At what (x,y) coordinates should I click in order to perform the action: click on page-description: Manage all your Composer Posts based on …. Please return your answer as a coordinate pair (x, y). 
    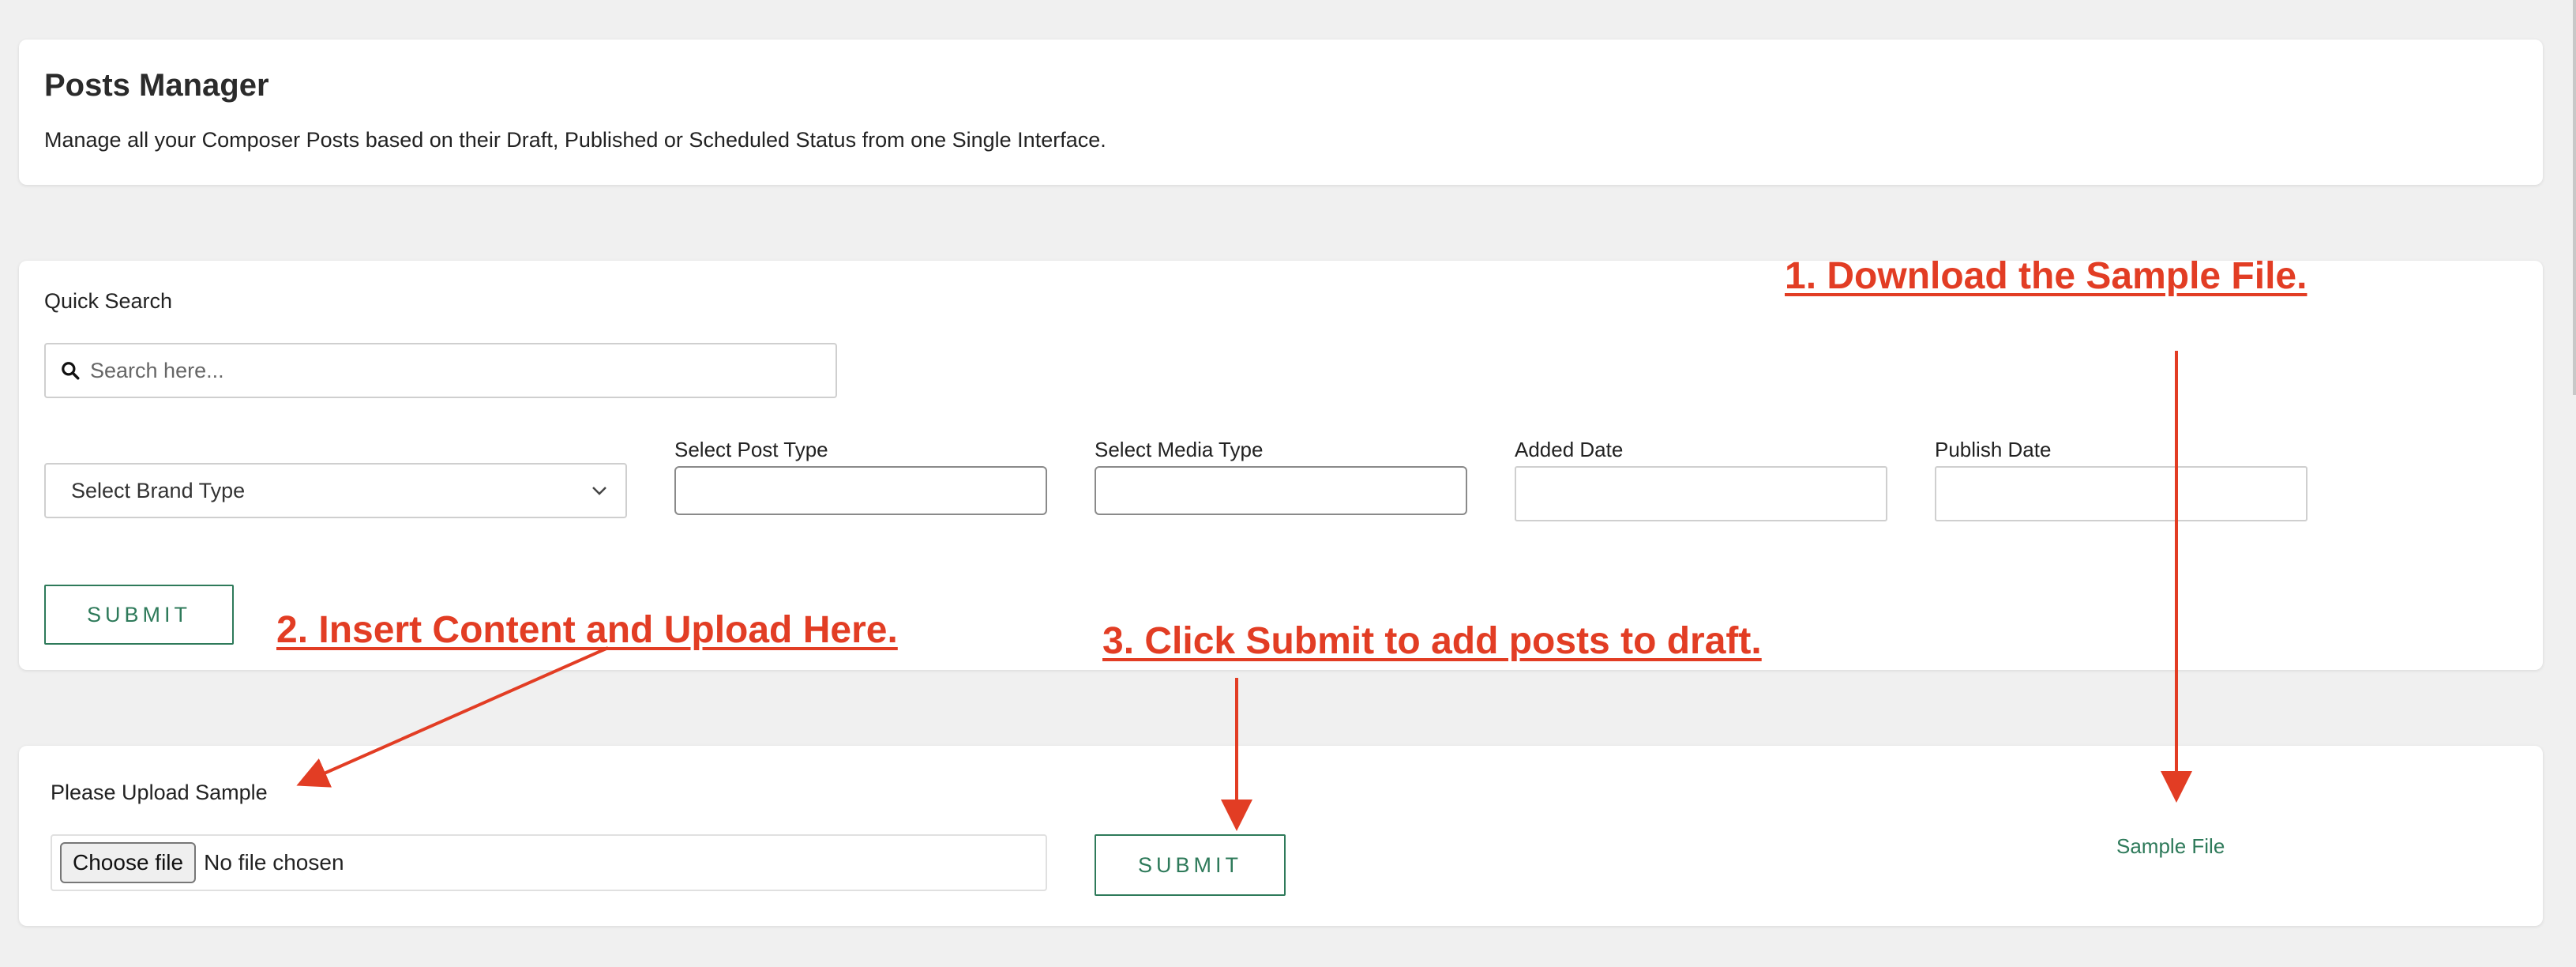
    Looking at the image, I should click on (575, 140).